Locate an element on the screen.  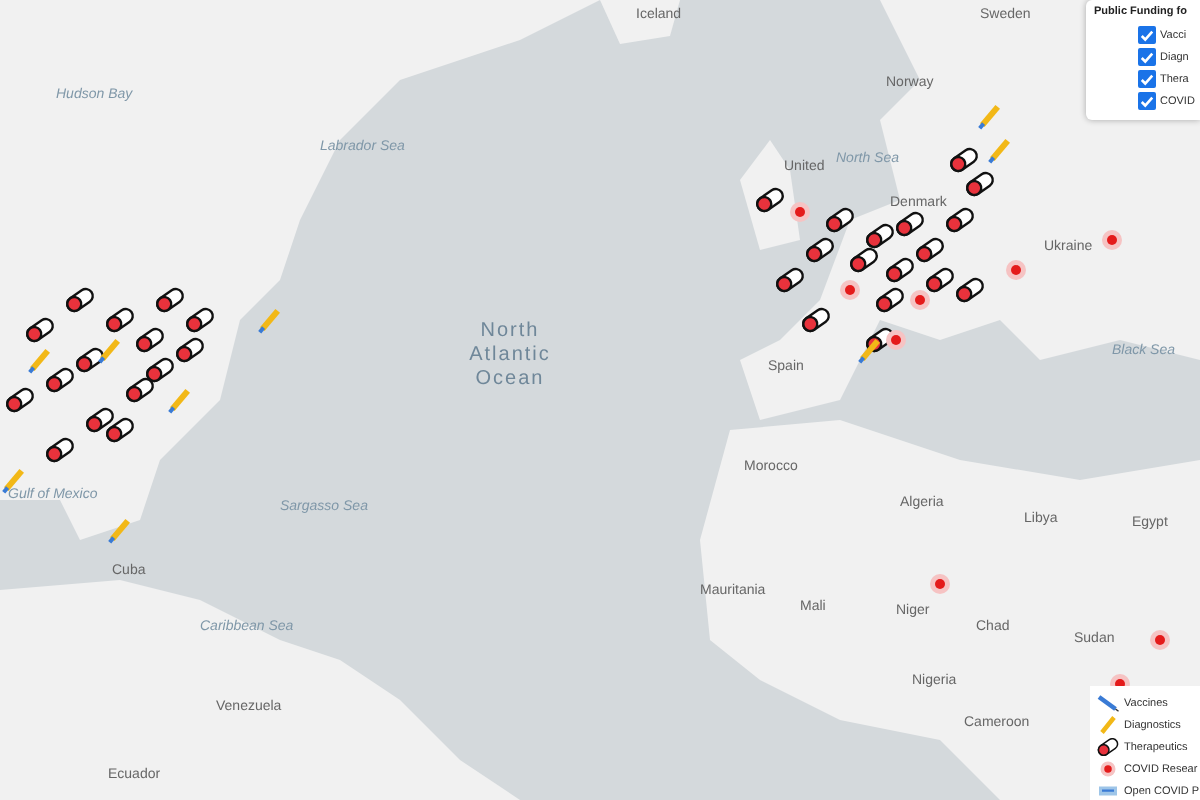
diagnostic-icon is located at coordinates (1108, 725).